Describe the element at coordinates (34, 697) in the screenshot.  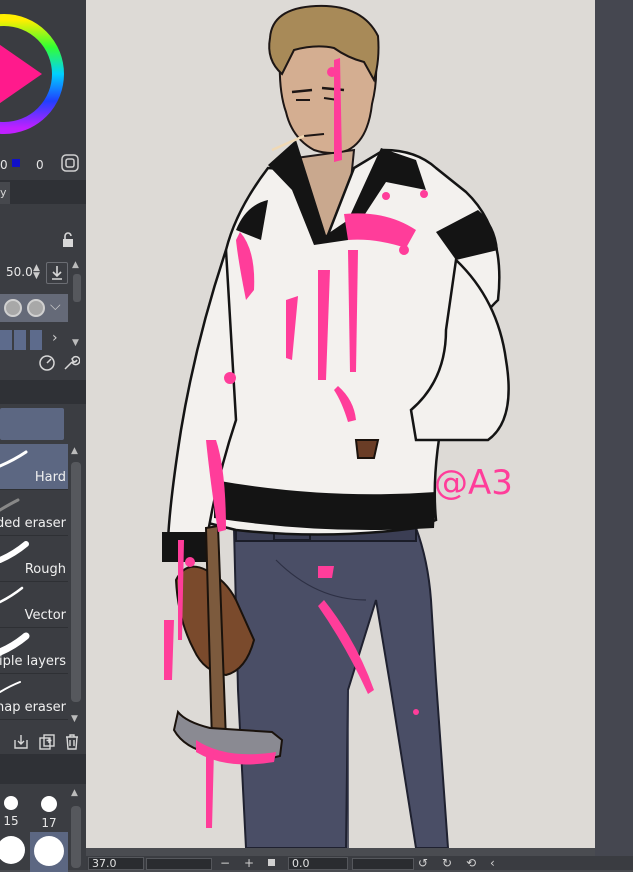
I see `brush-item: nap eraser` at that location.